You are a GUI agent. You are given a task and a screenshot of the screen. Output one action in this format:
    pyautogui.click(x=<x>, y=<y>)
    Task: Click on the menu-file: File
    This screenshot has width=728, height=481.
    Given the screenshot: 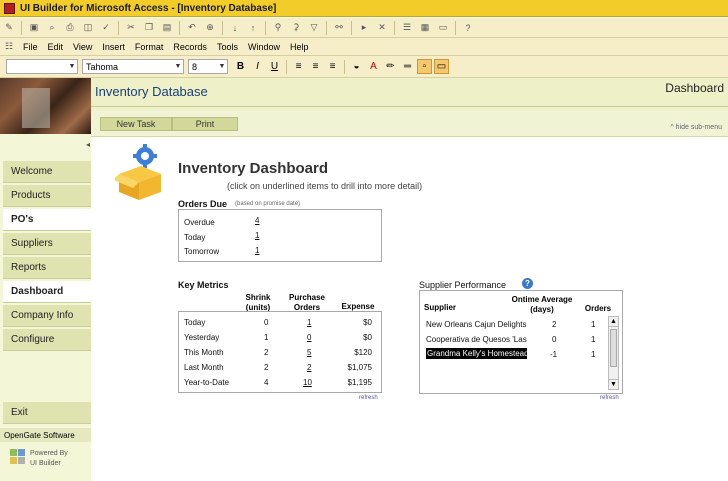 What is the action you would take?
    pyautogui.click(x=30, y=47)
    